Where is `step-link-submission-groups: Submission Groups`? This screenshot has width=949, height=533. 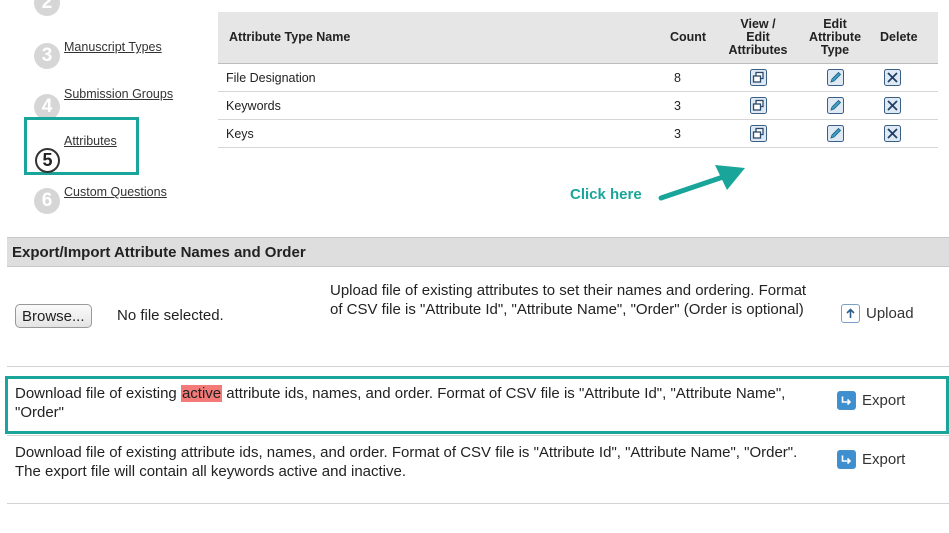
step-link-submission-groups: Submission Groups is located at coordinates (118, 94).